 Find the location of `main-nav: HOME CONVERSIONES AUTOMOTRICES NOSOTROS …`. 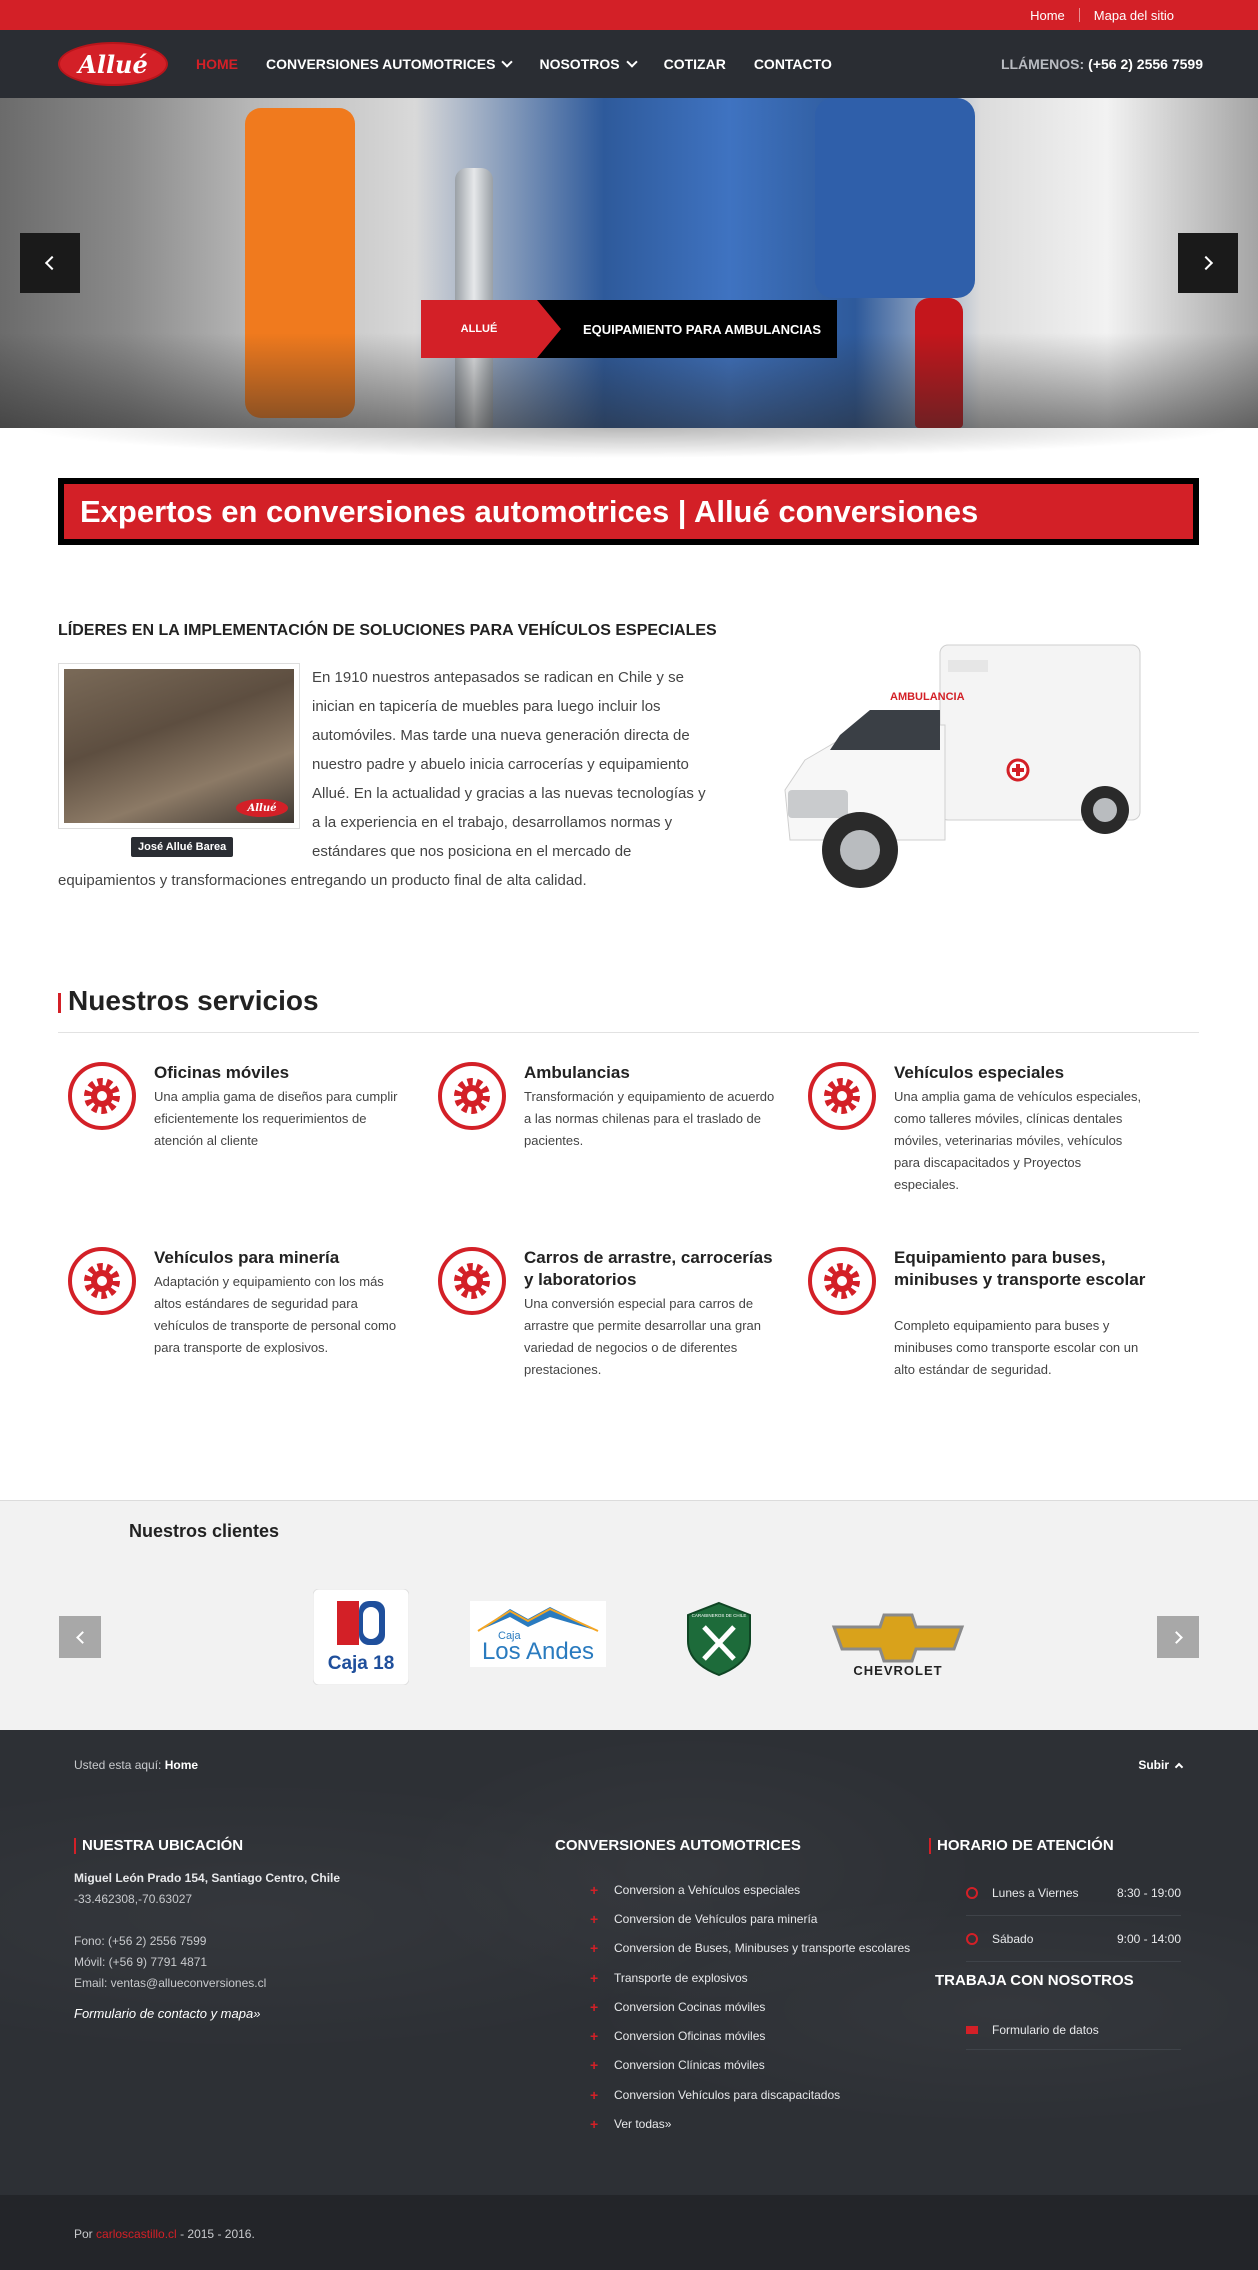

main-nav: HOME CONVERSIONES AUTOMOTRICES NOSOTROS … is located at coordinates (528, 64).